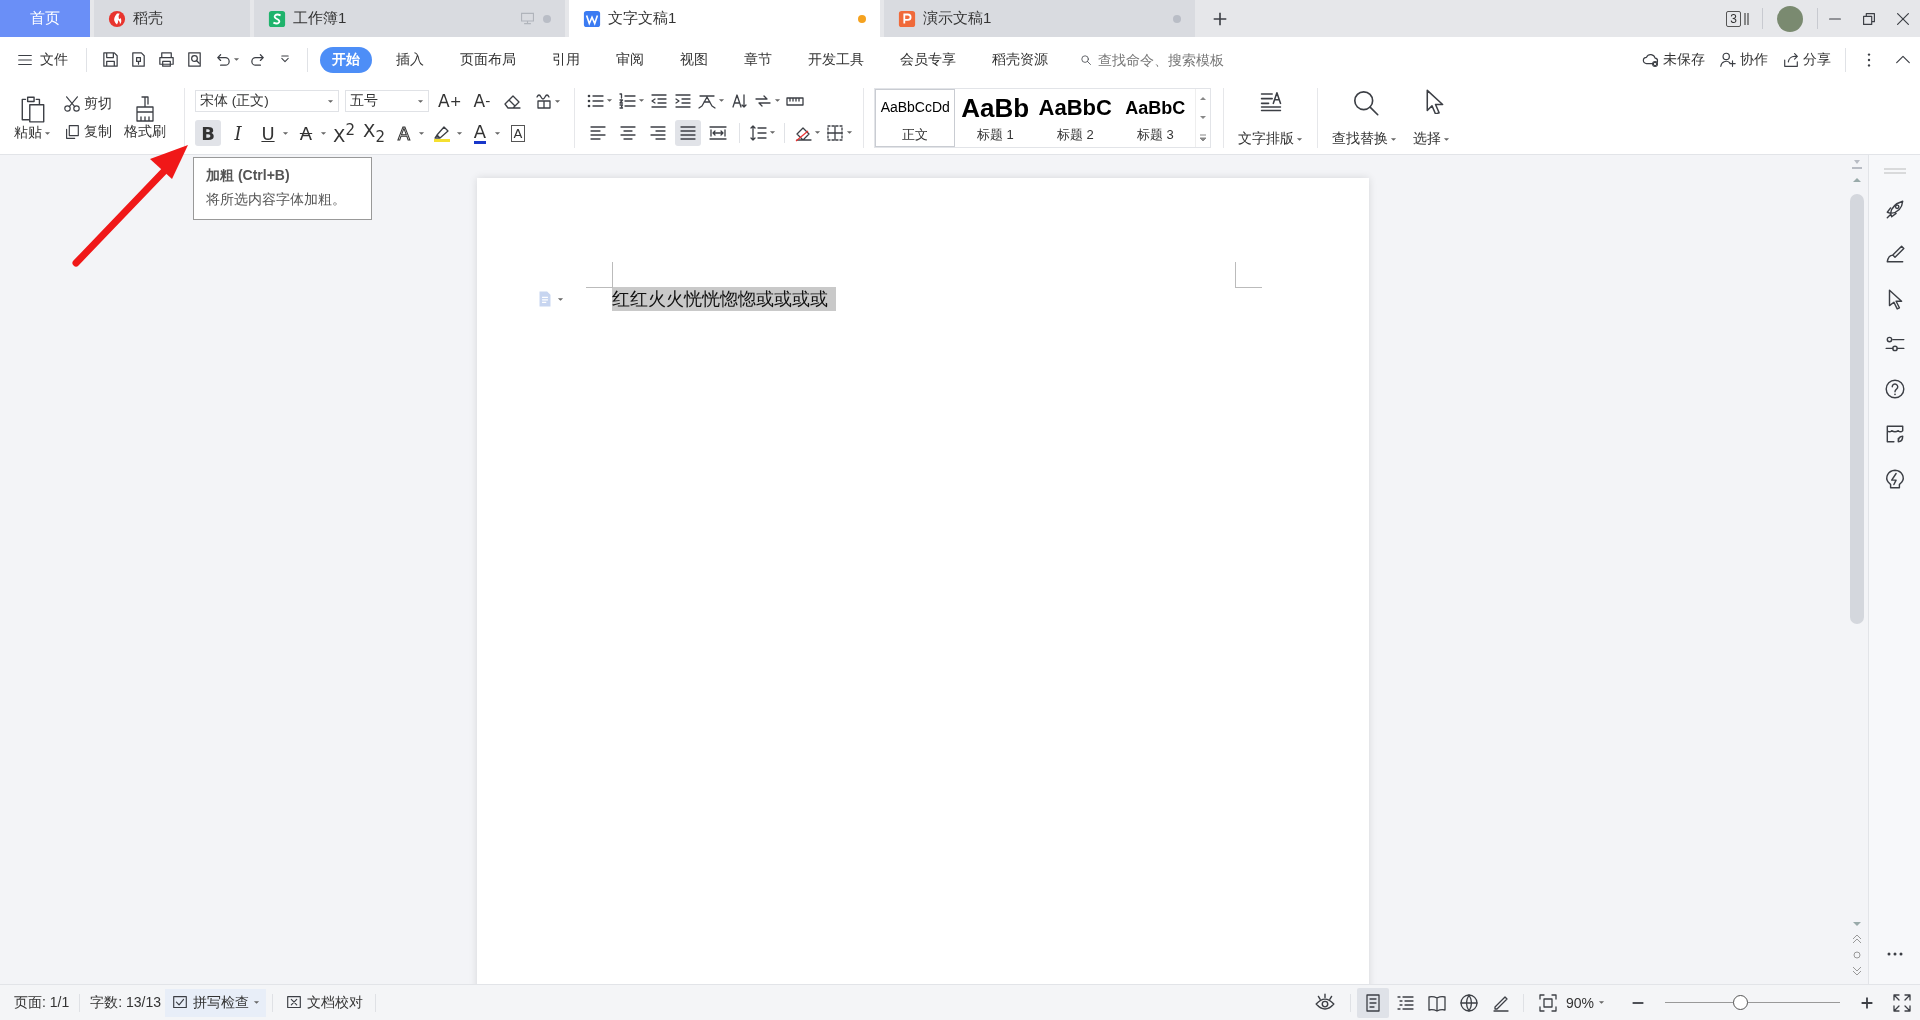 This screenshot has width=1920, height=1020. I want to click on copy-icon, so click(72, 132).